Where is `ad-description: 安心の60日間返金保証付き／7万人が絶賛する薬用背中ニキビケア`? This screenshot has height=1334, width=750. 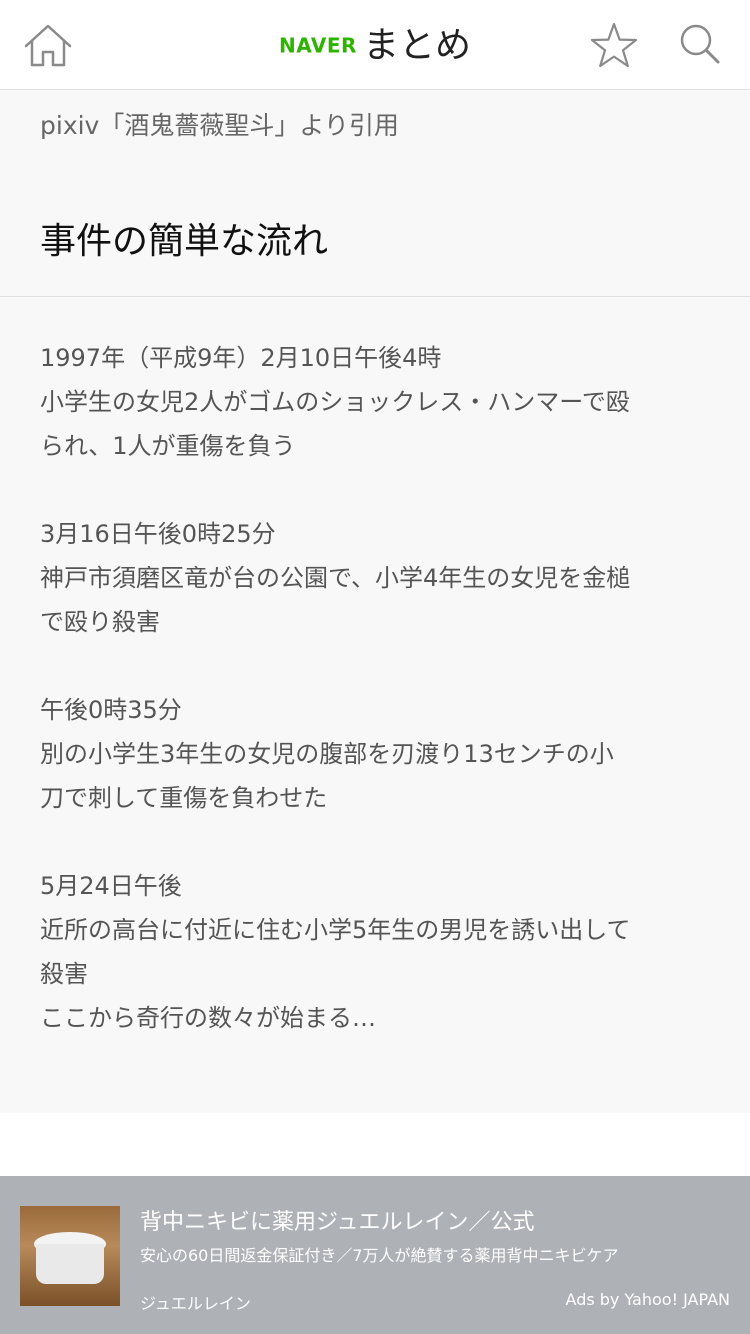 ad-description: 安心の60日間返金保証付き／7万人が絶賛する薬用背中ニキビケア is located at coordinates (379, 1254).